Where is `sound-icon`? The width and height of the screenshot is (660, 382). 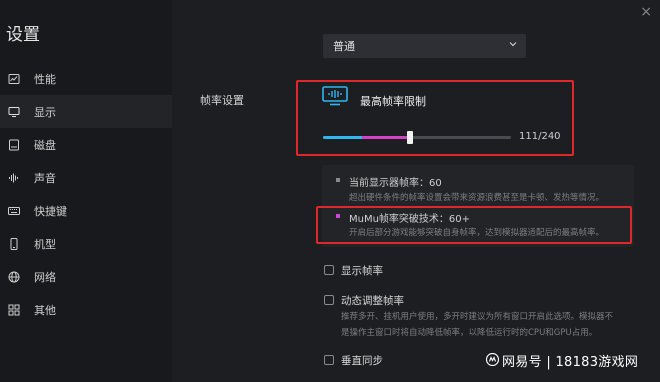
sound-icon is located at coordinates (14, 178).